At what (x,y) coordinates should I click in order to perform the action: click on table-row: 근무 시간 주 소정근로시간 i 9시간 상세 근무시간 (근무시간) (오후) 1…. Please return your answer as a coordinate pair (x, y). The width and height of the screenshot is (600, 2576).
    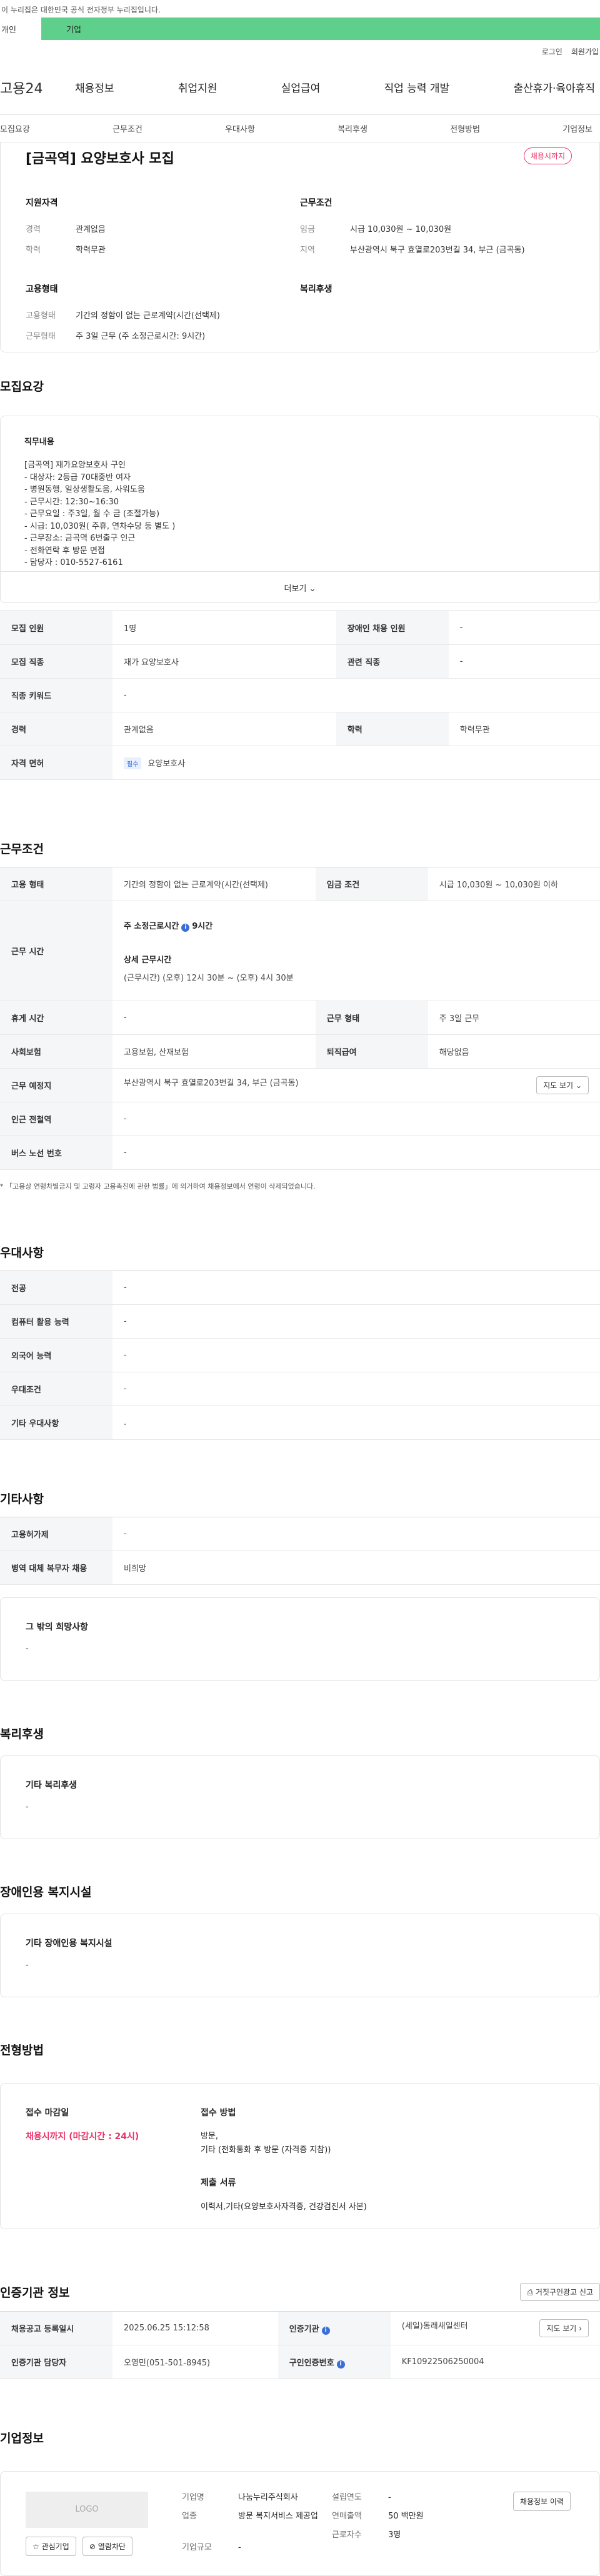
    Looking at the image, I should click on (300, 951).